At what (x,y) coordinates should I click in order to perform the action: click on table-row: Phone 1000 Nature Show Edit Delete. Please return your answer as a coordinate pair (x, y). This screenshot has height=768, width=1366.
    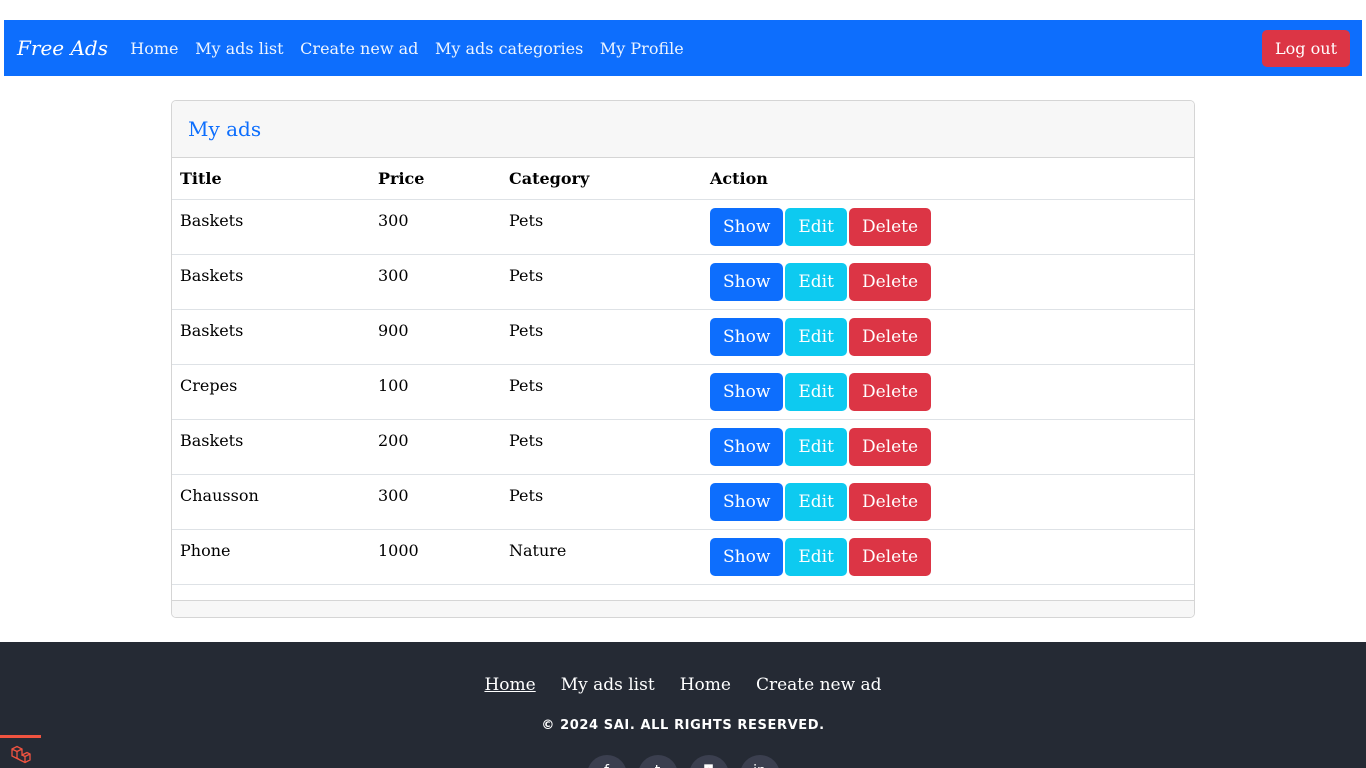
    Looking at the image, I should click on (683, 557).